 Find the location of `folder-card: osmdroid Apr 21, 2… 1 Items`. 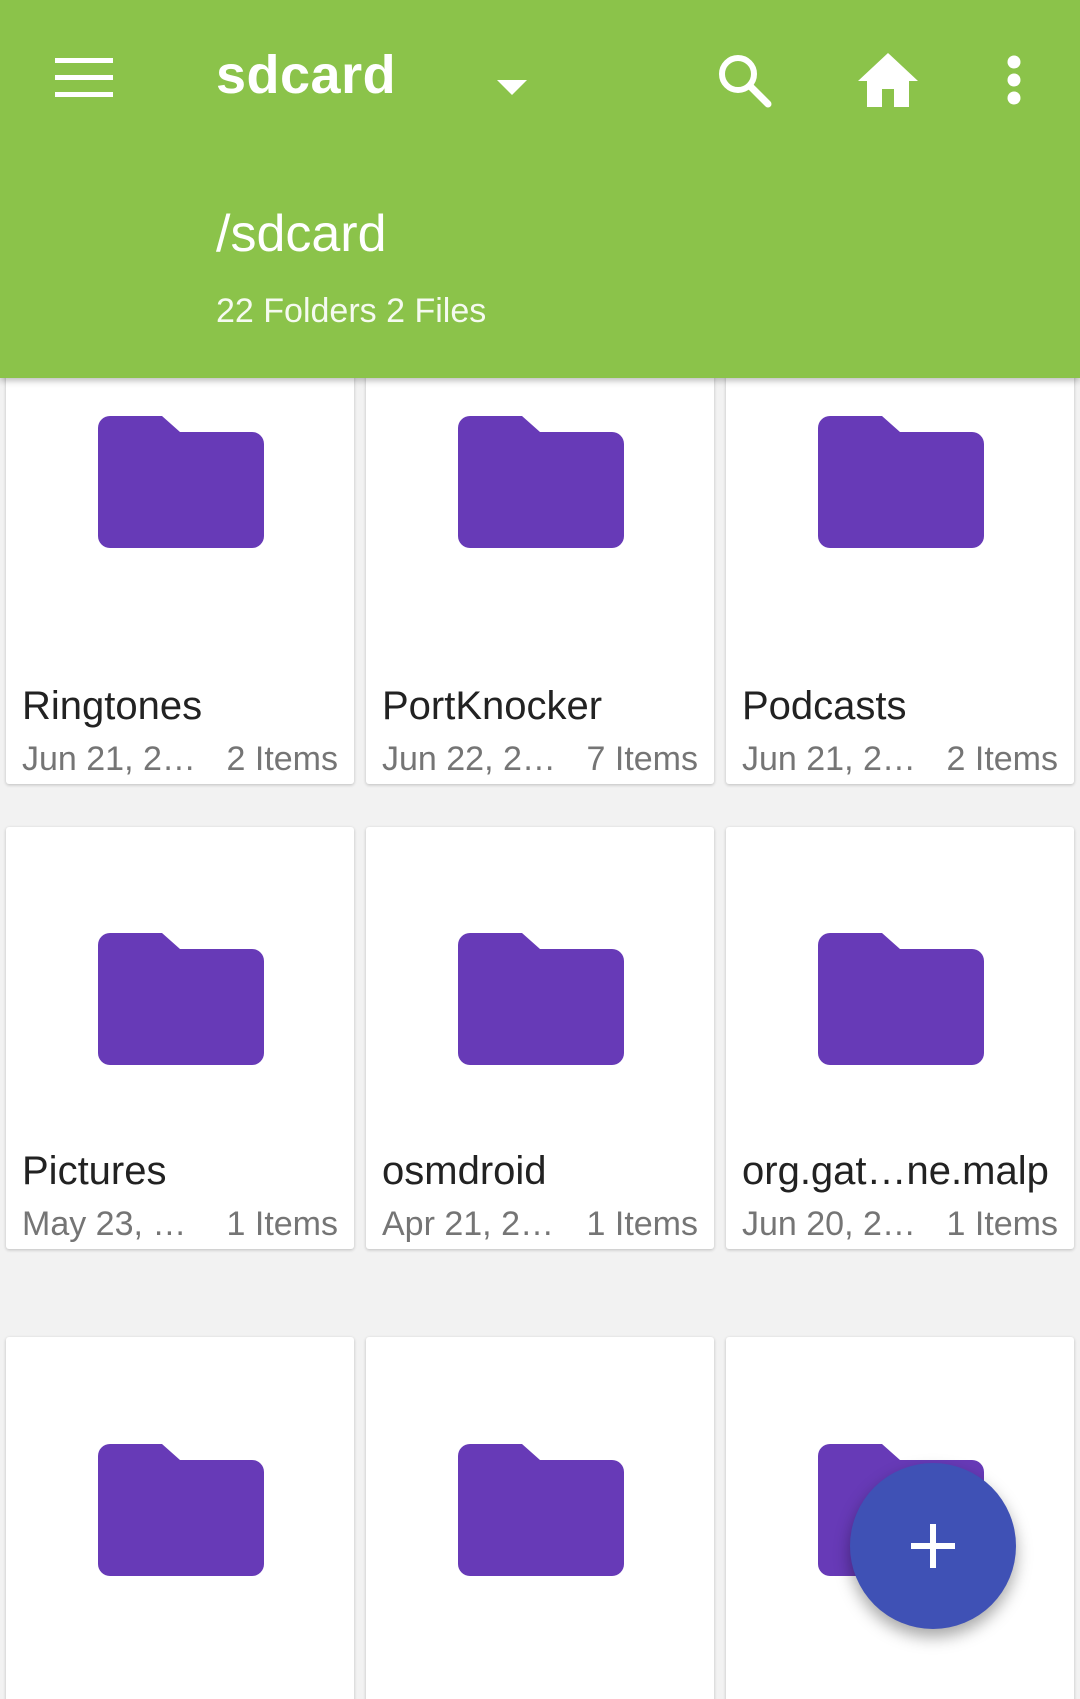

folder-card: osmdroid Apr 21, 2… 1 Items is located at coordinates (540, 1038).